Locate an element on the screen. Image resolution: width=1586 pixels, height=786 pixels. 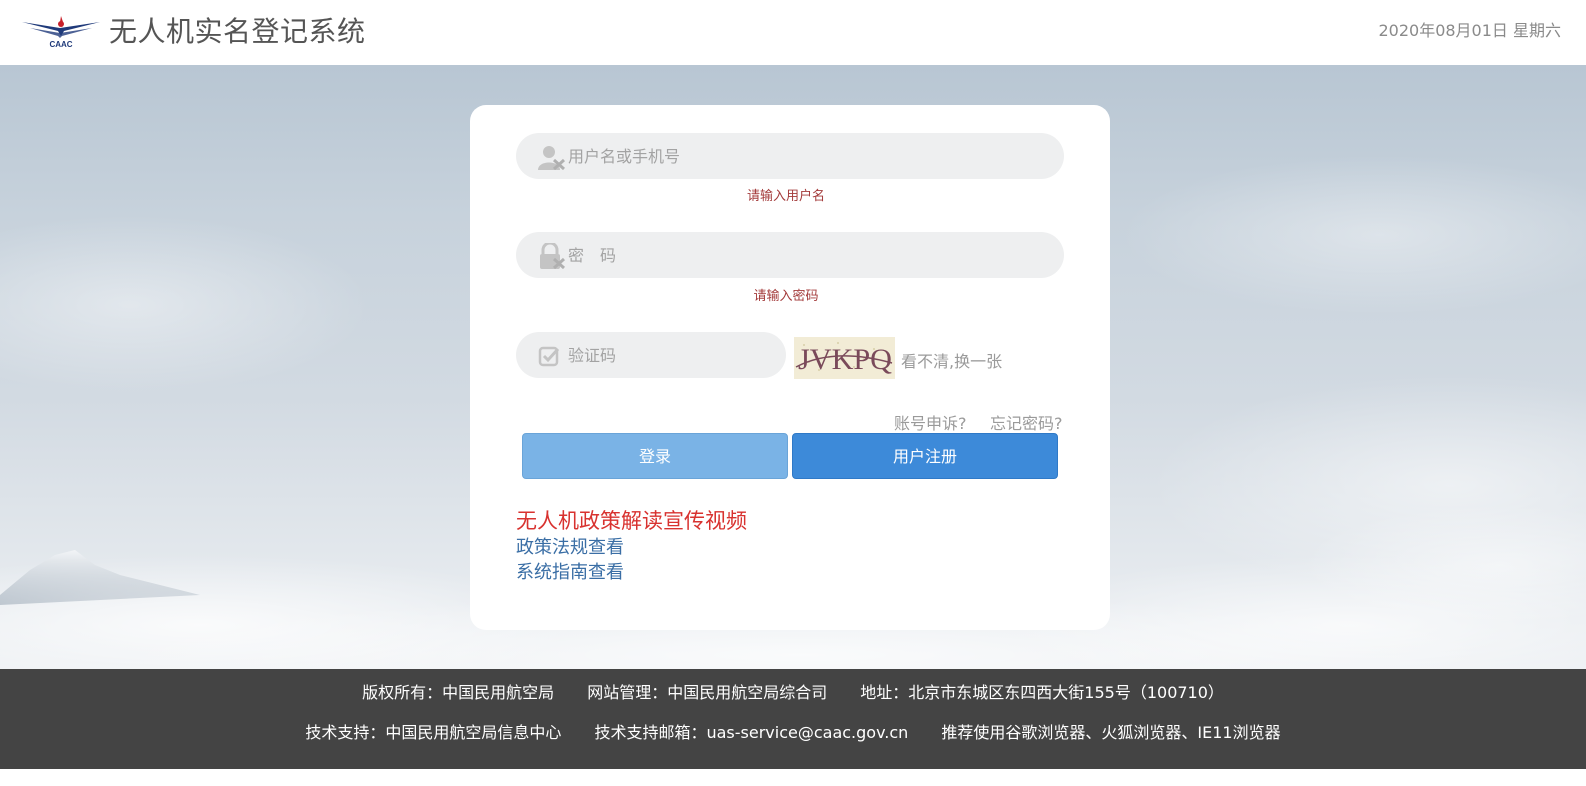
username-field is located at coordinates (790, 156).